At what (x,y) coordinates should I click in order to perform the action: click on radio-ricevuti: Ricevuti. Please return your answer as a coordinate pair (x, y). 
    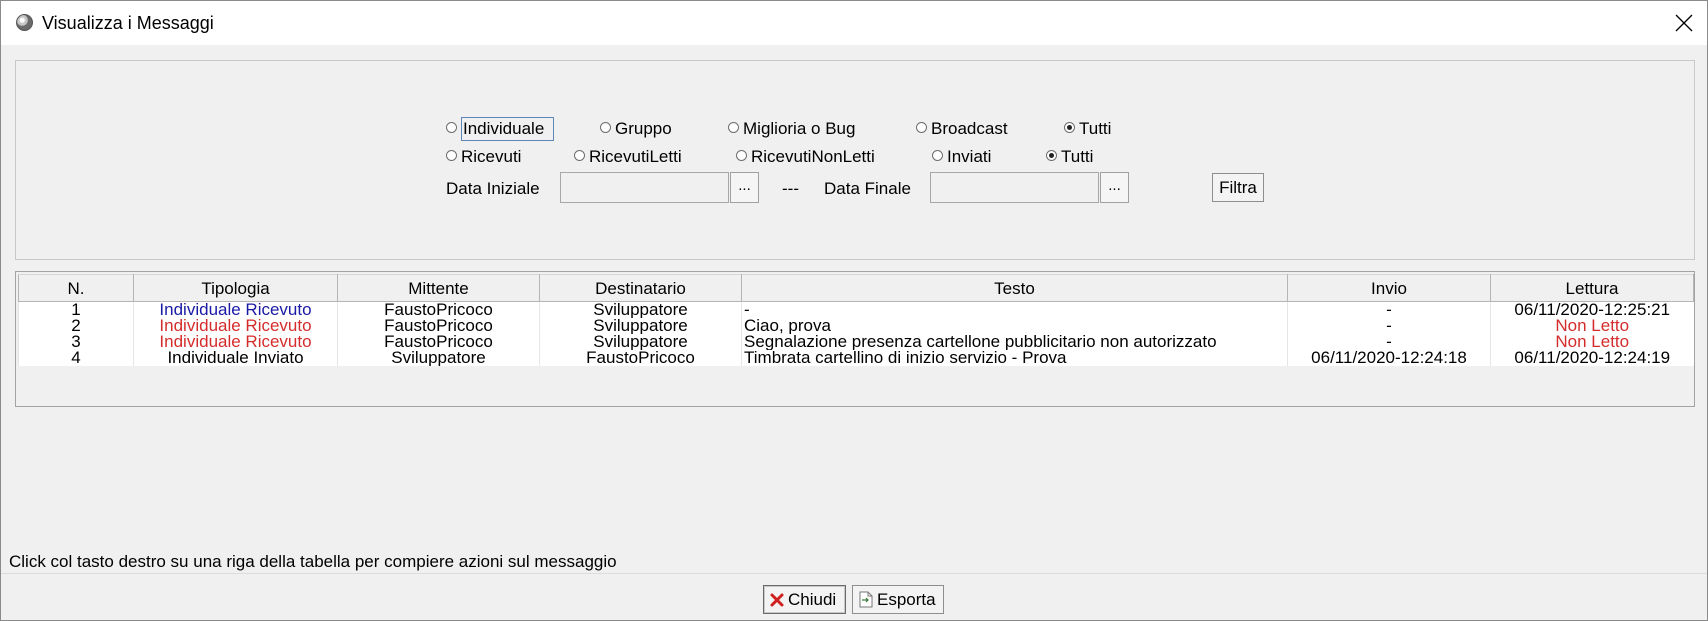
    Looking at the image, I should click on (483, 157).